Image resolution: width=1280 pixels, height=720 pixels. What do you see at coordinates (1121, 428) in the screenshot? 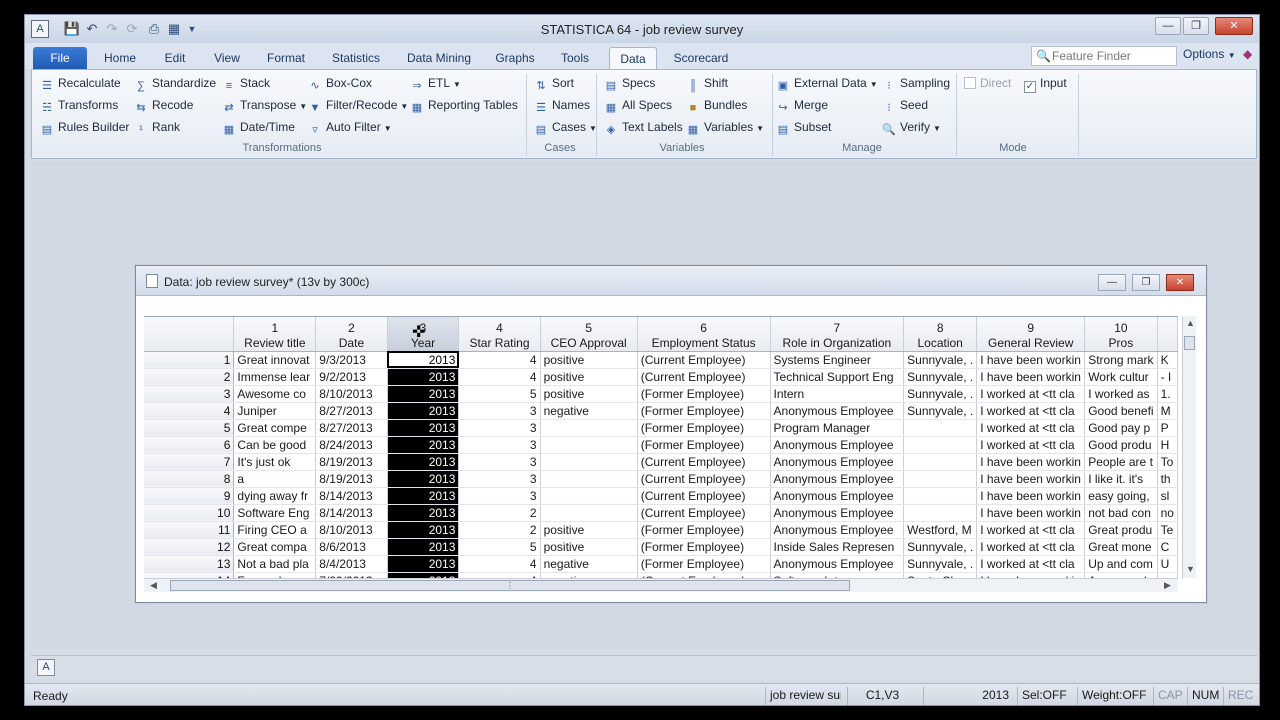
I see `table-cell: Good pay p` at bounding box center [1121, 428].